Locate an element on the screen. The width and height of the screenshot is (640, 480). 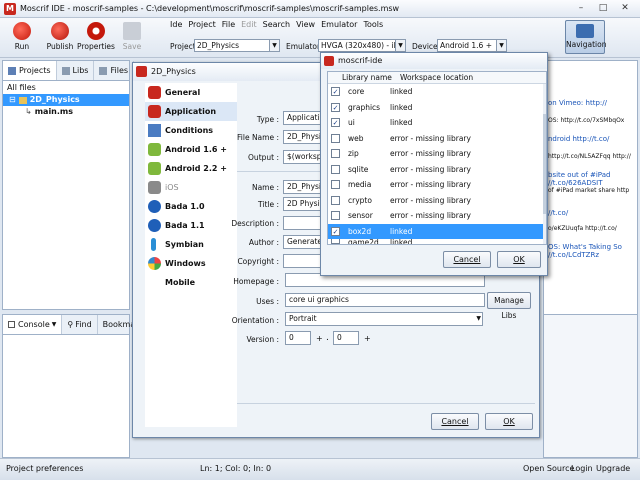
filename-label: File Name : is located at coordinates (258, 137).